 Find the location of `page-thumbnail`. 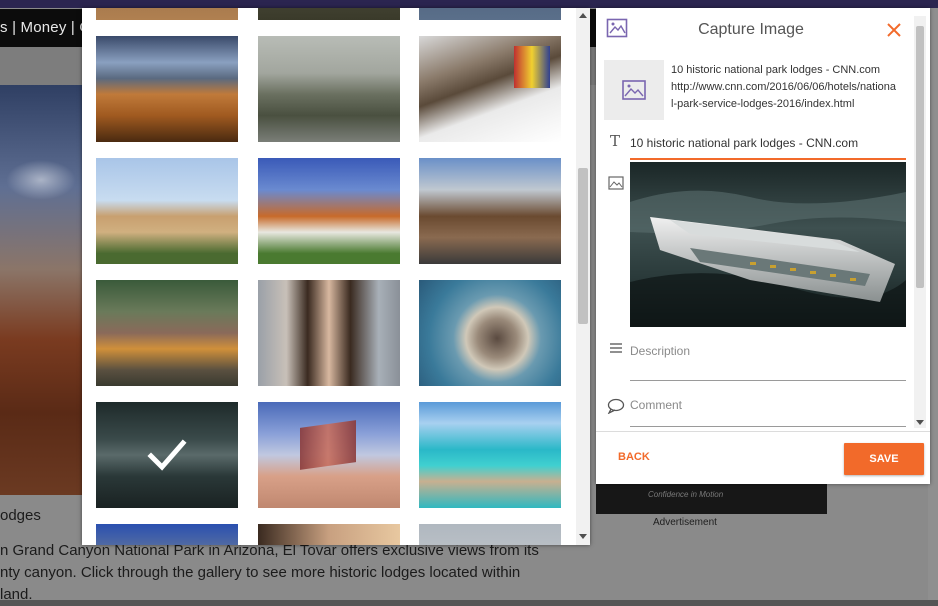

page-thumbnail is located at coordinates (634, 90).